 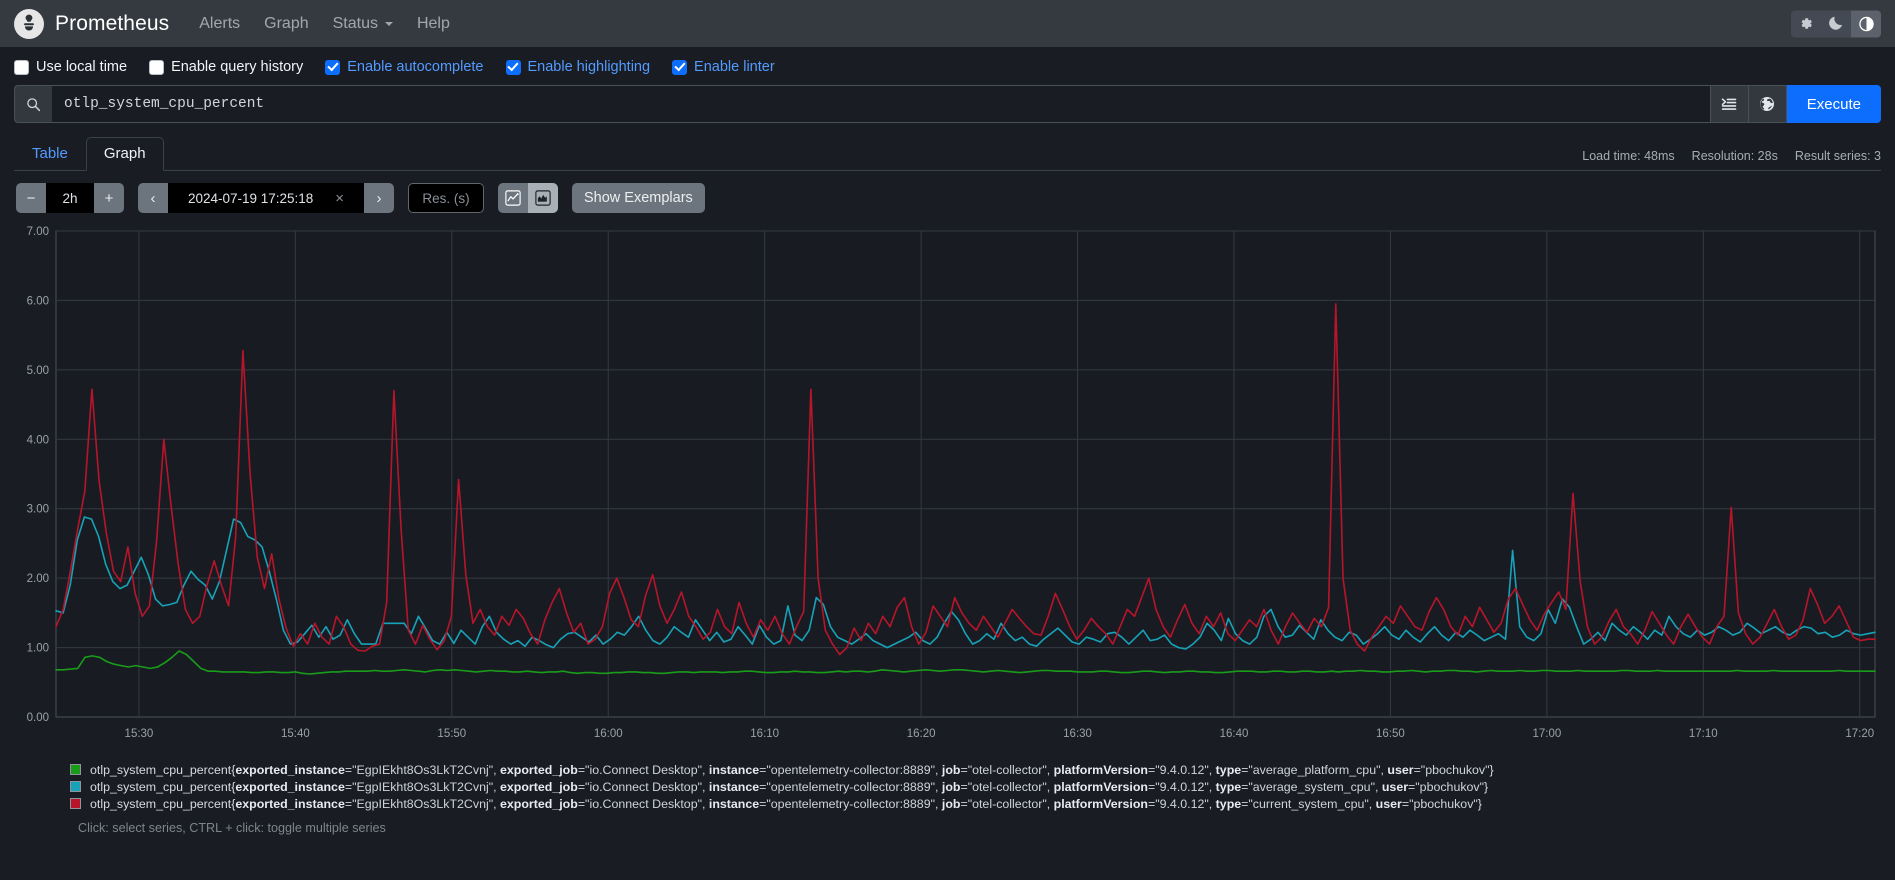 What do you see at coordinates (543, 198) in the screenshot?
I see `stacked-chart-button` at bounding box center [543, 198].